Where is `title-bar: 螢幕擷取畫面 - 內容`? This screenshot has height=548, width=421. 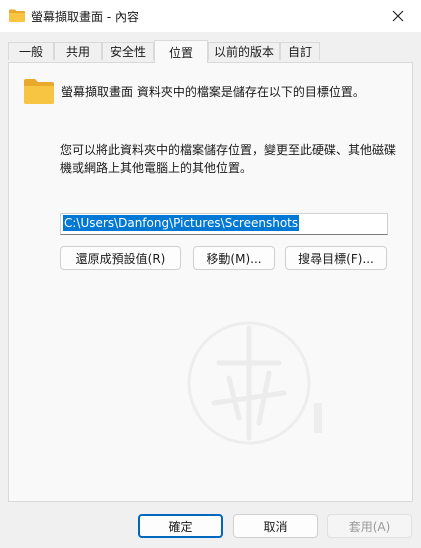 title-bar: 螢幕擷取畫面 - 內容 is located at coordinates (210, 16).